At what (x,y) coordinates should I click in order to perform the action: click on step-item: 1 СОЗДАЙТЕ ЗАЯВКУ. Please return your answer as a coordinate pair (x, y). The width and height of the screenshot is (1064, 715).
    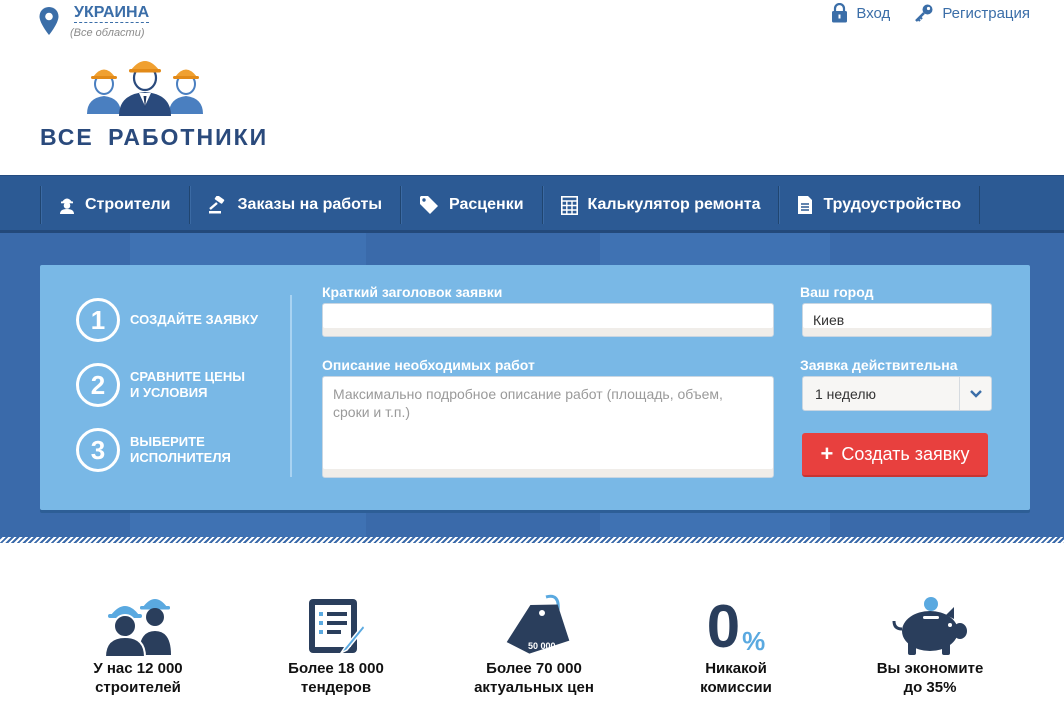
    Looking at the image, I should click on (167, 320).